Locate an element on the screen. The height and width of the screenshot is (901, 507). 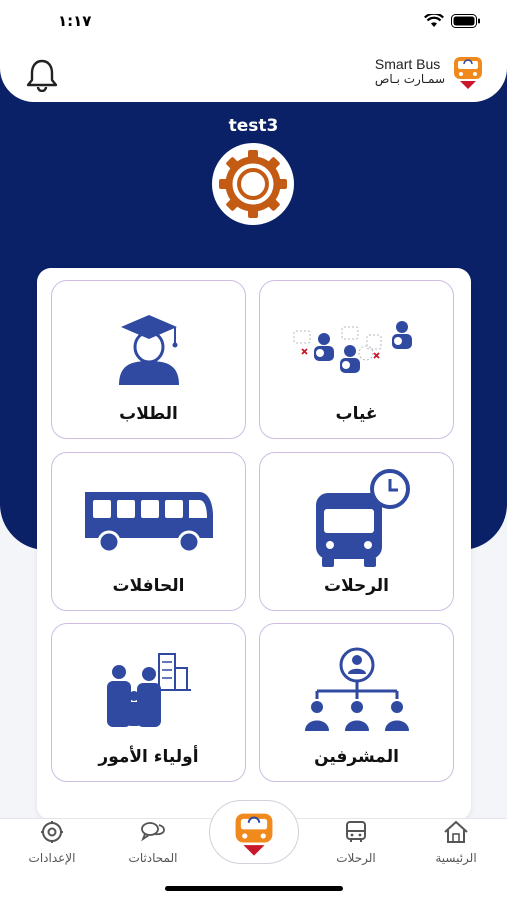
center-home-button is located at coordinates (254, 832).